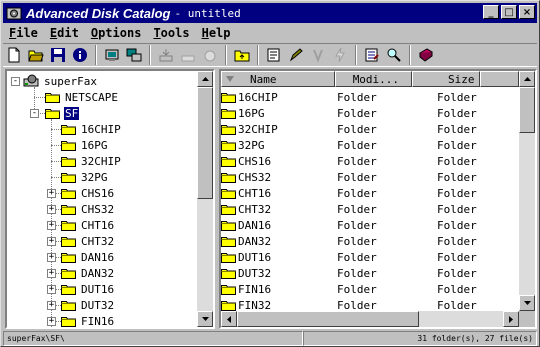  Describe the element at coordinates (255, 241) in the screenshot. I see `file-name: DAN32` at that location.